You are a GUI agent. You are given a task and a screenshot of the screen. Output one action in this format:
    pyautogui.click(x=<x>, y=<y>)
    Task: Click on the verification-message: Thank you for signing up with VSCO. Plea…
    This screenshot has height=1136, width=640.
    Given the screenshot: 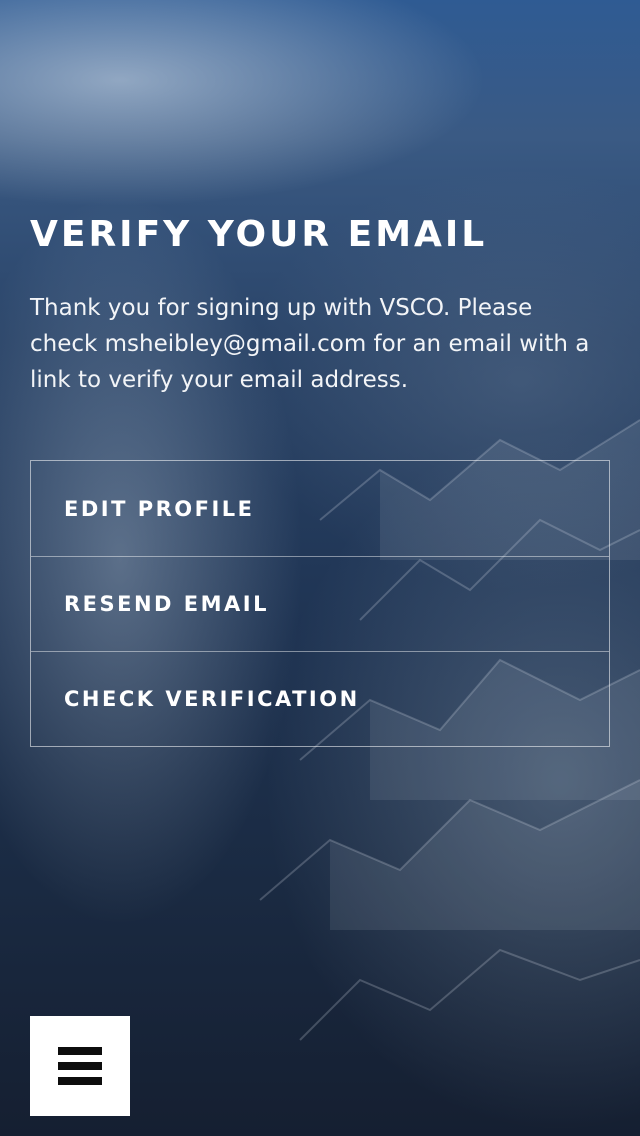 What is the action you would take?
    pyautogui.click(x=310, y=344)
    